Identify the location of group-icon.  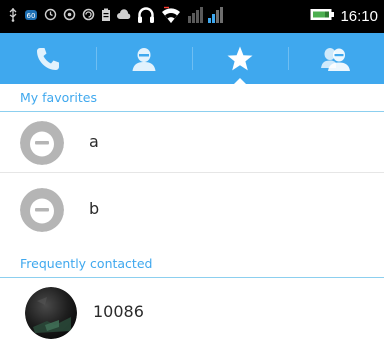
(336, 59).